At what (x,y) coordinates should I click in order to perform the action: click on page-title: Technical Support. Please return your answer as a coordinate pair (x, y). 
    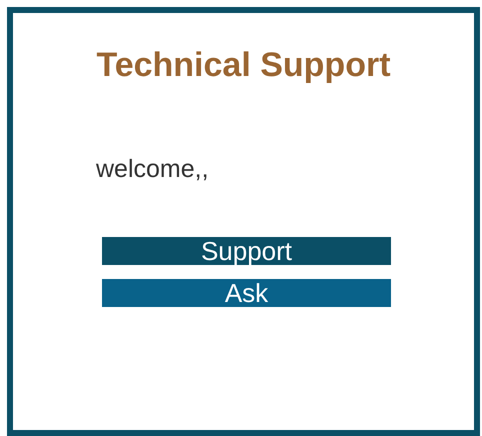
    Looking at the image, I should click on (243, 65).